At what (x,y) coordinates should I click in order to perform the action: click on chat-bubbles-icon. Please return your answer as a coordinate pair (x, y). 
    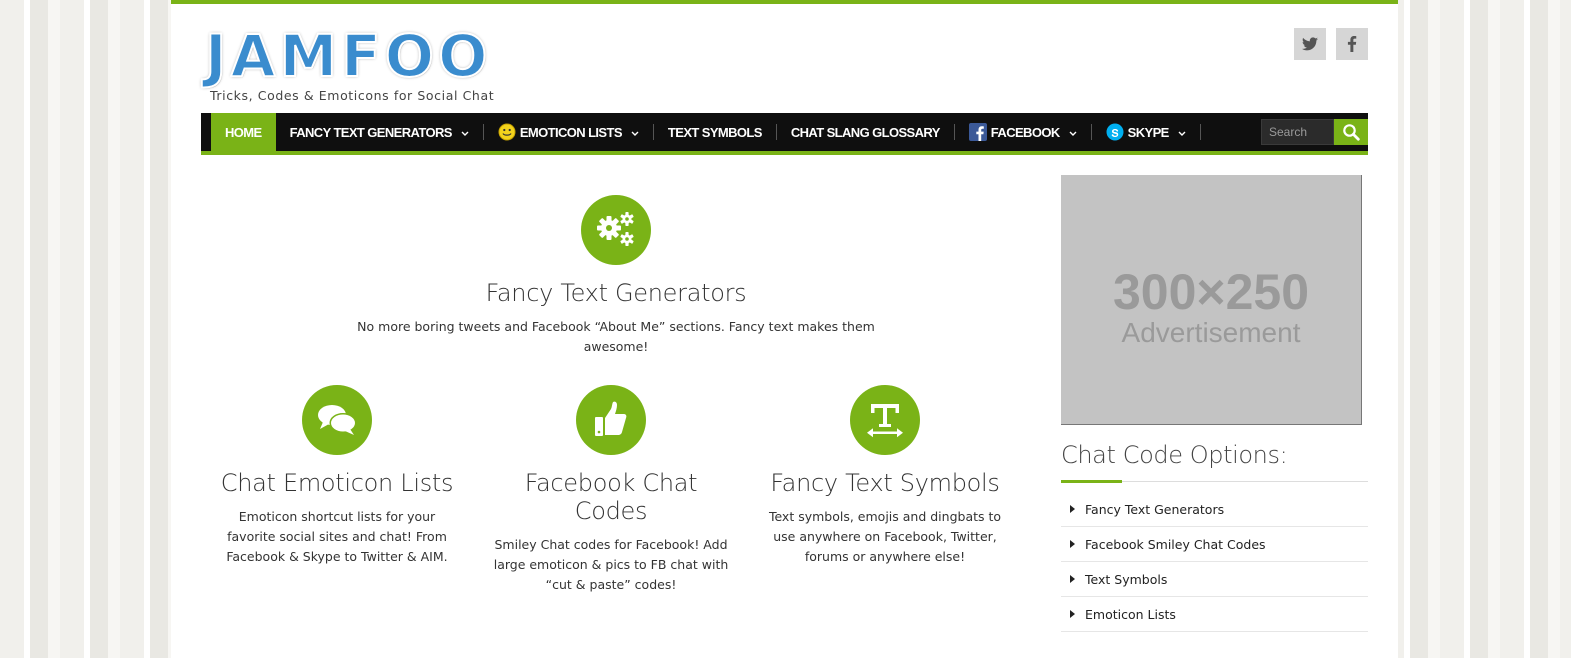
    Looking at the image, I should click on (337, 420).